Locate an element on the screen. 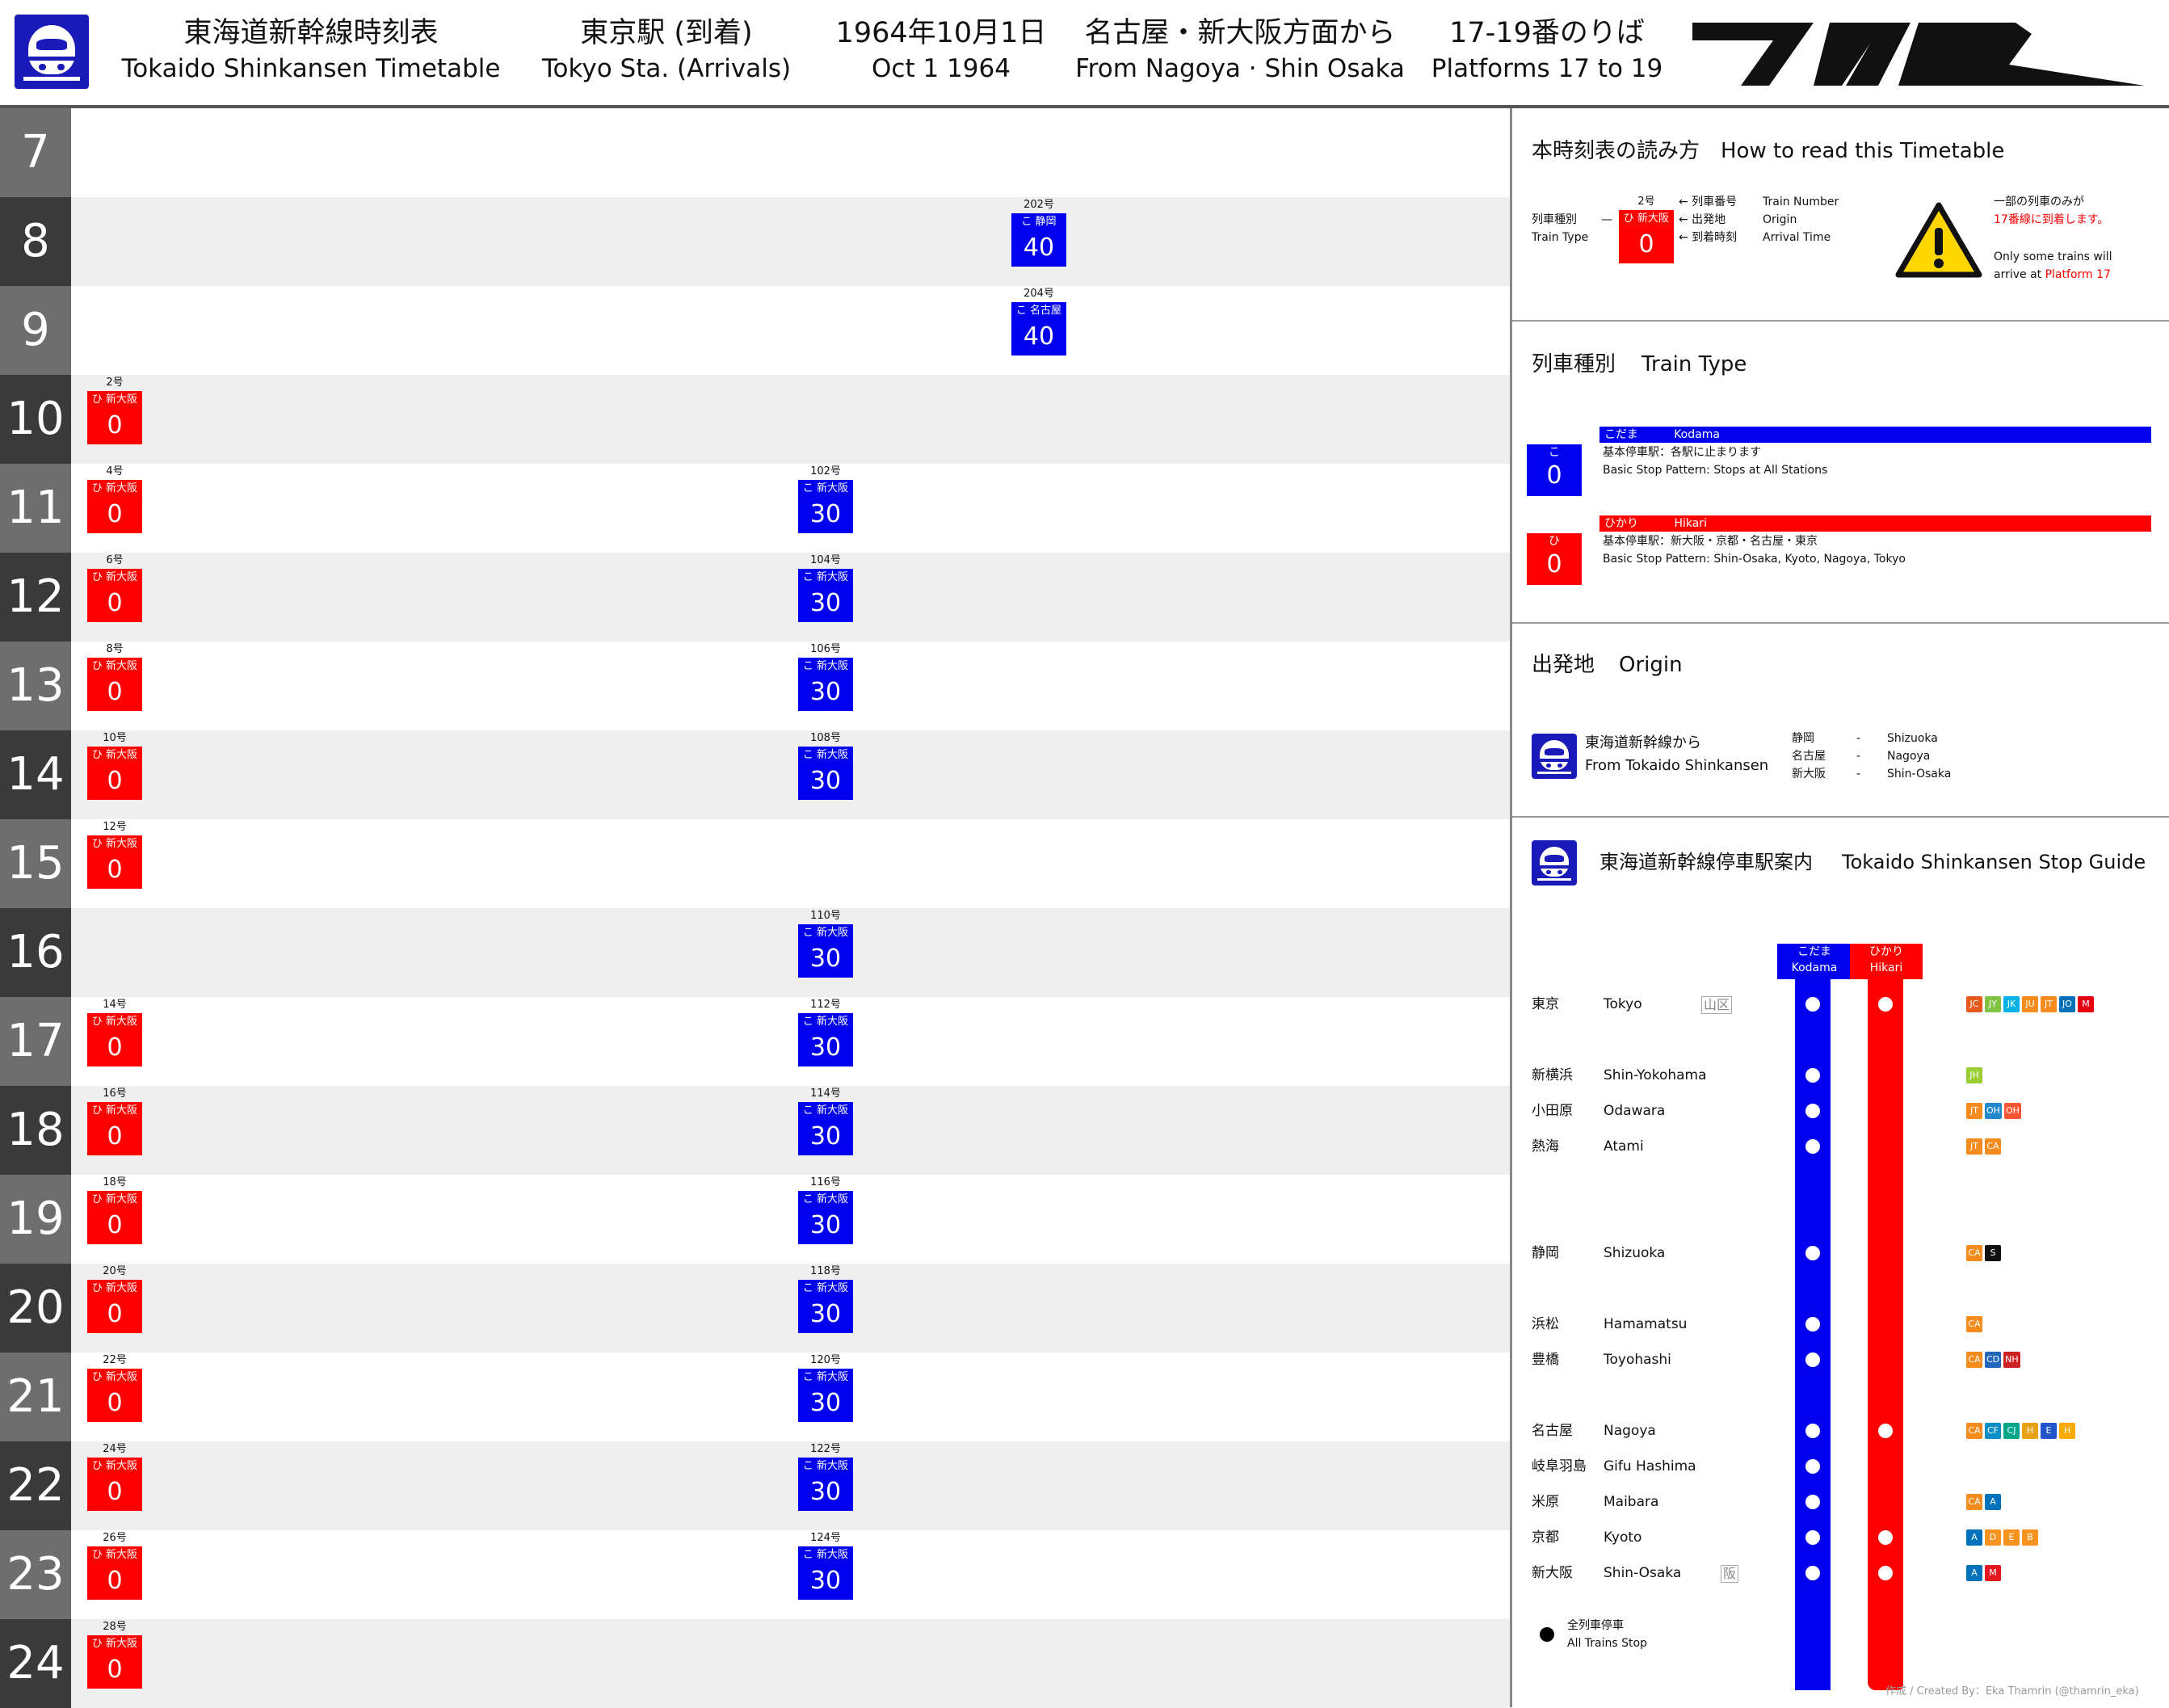  connection-badges: CA is located at coordinates (1974, 1324).